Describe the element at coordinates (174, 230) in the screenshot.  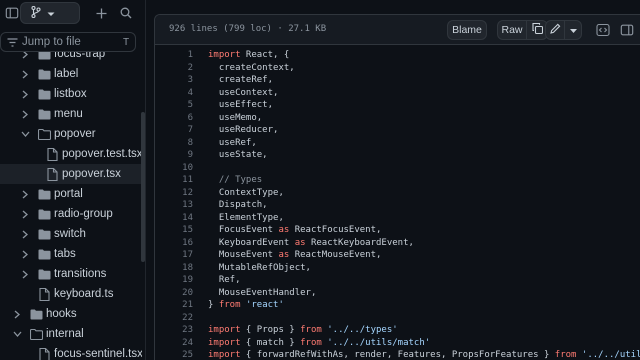
I see `line-number: 15` at that location.